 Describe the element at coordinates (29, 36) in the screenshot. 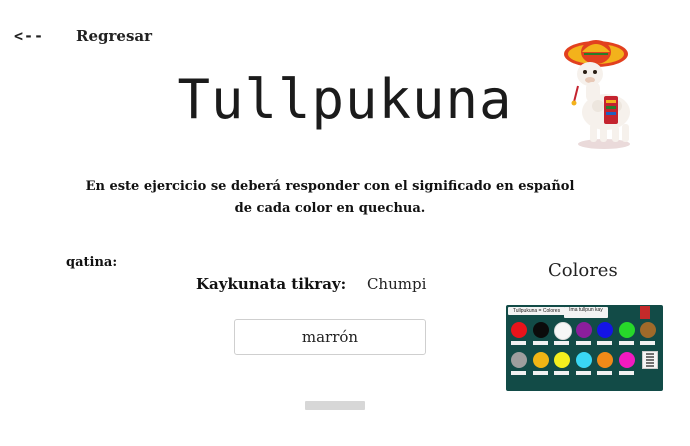

I see `back-arrow-icon: <--` at that location.